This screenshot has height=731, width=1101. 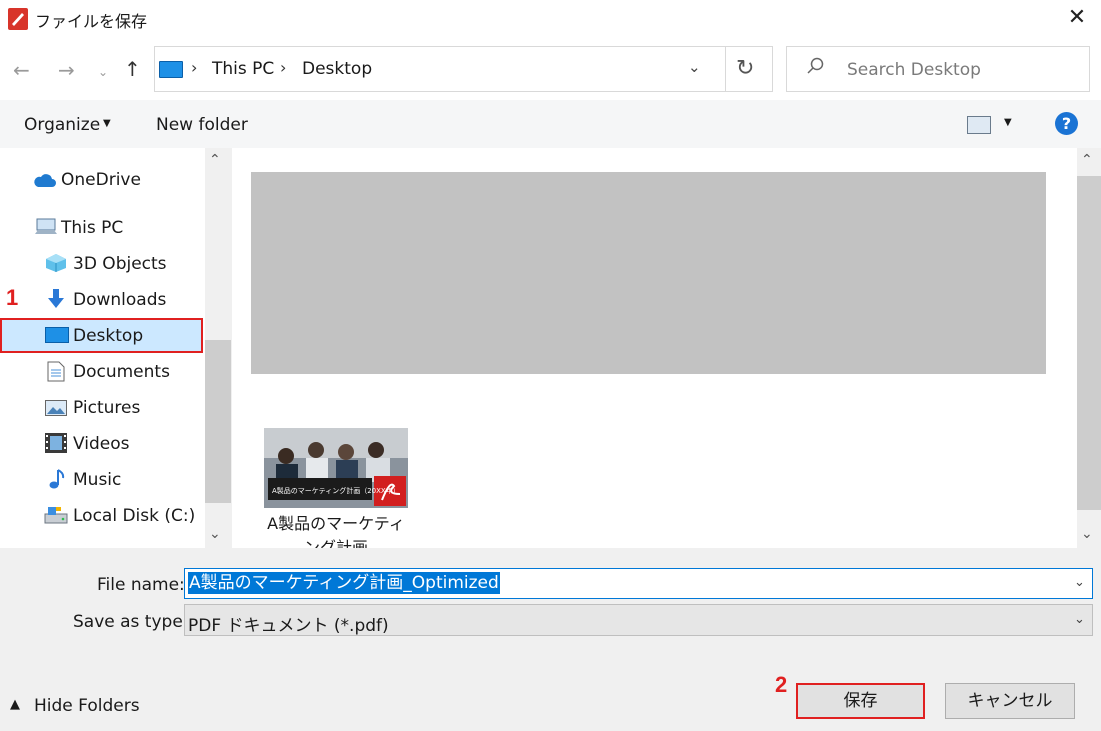 What do you see at coordinates (1066, 123) in the screenshot?
I see `help-icon: ?` at bounding box center [1066, 123].